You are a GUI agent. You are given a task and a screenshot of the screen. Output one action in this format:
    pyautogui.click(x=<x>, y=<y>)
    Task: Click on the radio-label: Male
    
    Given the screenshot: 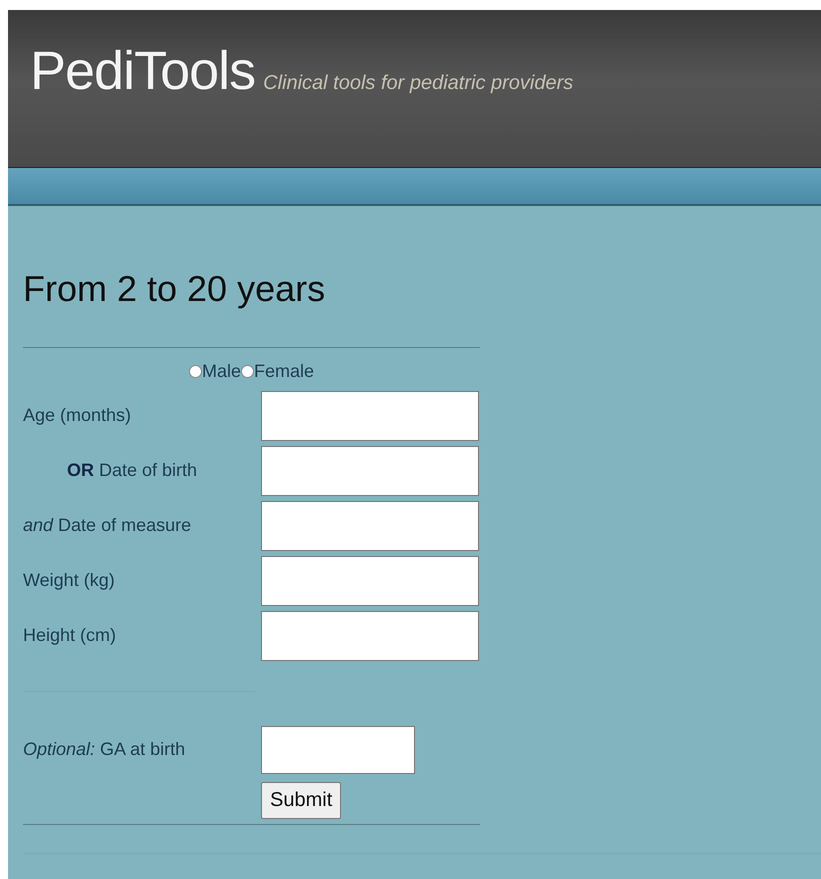 What is the action you would take?
    pyautogui.click(x=221, y=371)
    